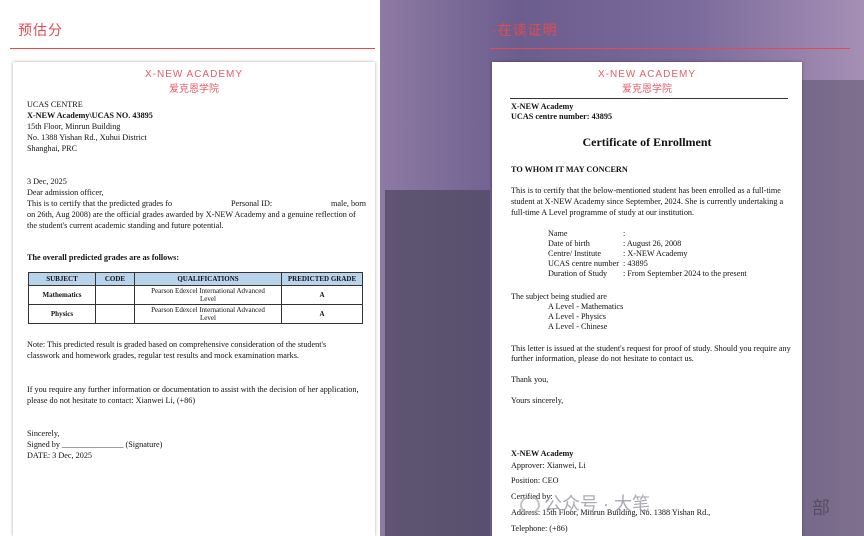  Describe the element at coordinates (62, 295) in the screenshot. I see `subject-cell: Mathematics` at that location.